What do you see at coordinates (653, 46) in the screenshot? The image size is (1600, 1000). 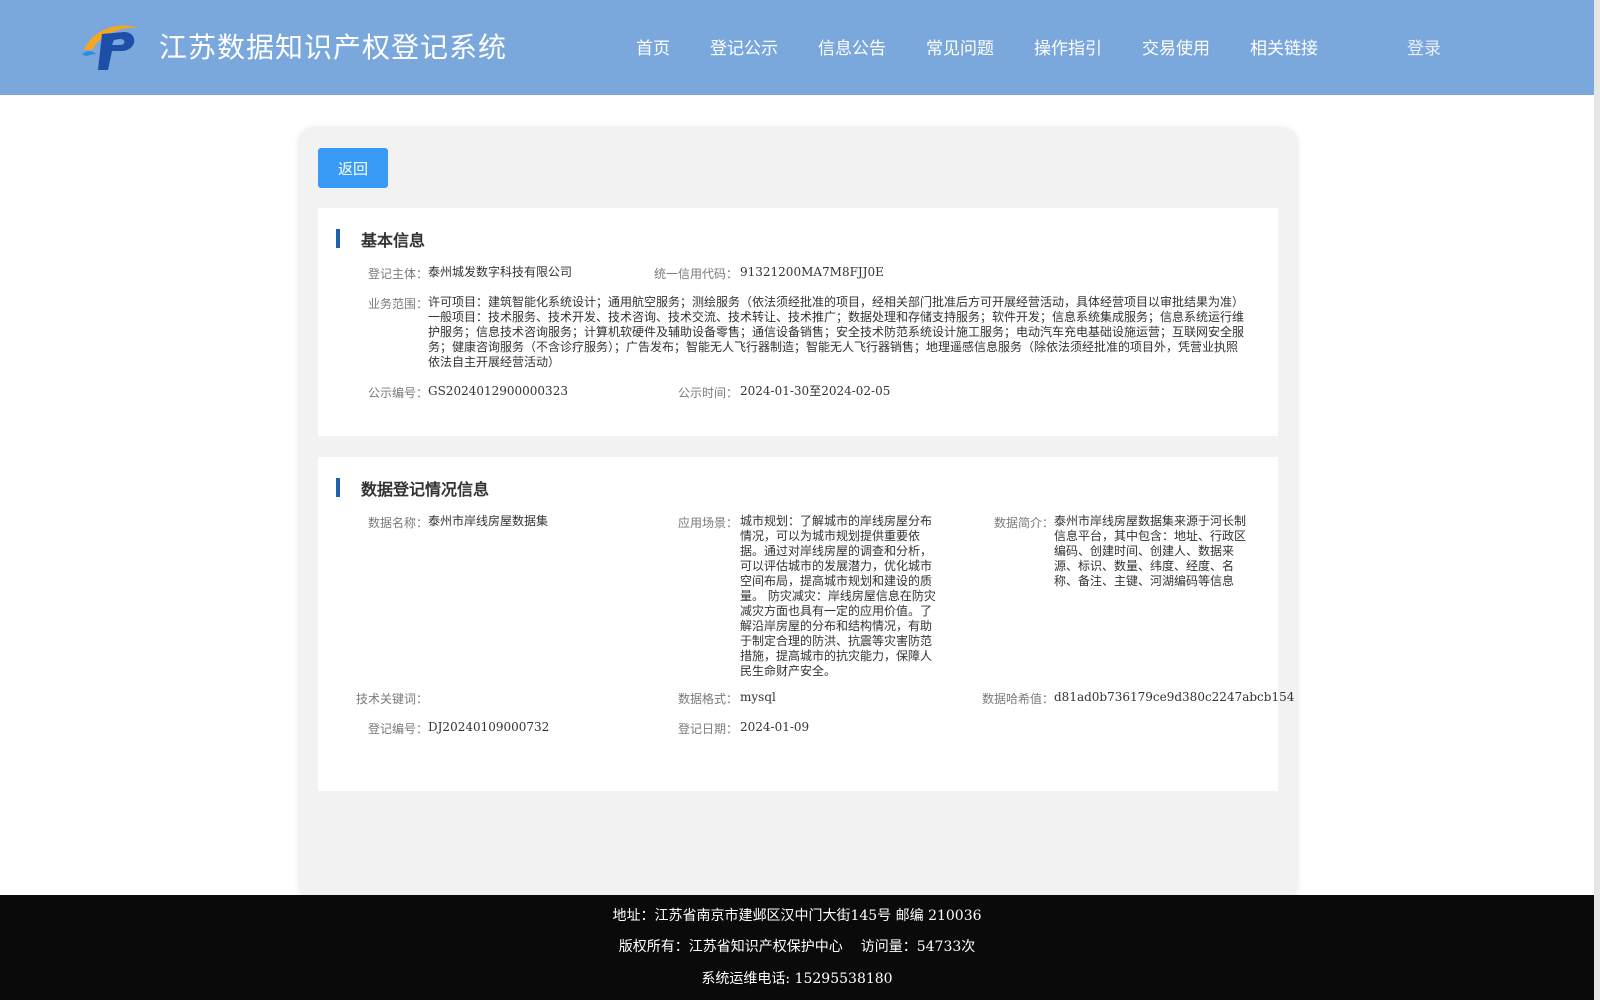 I see `nav-home: 首页` at bounding box center [653, 46].